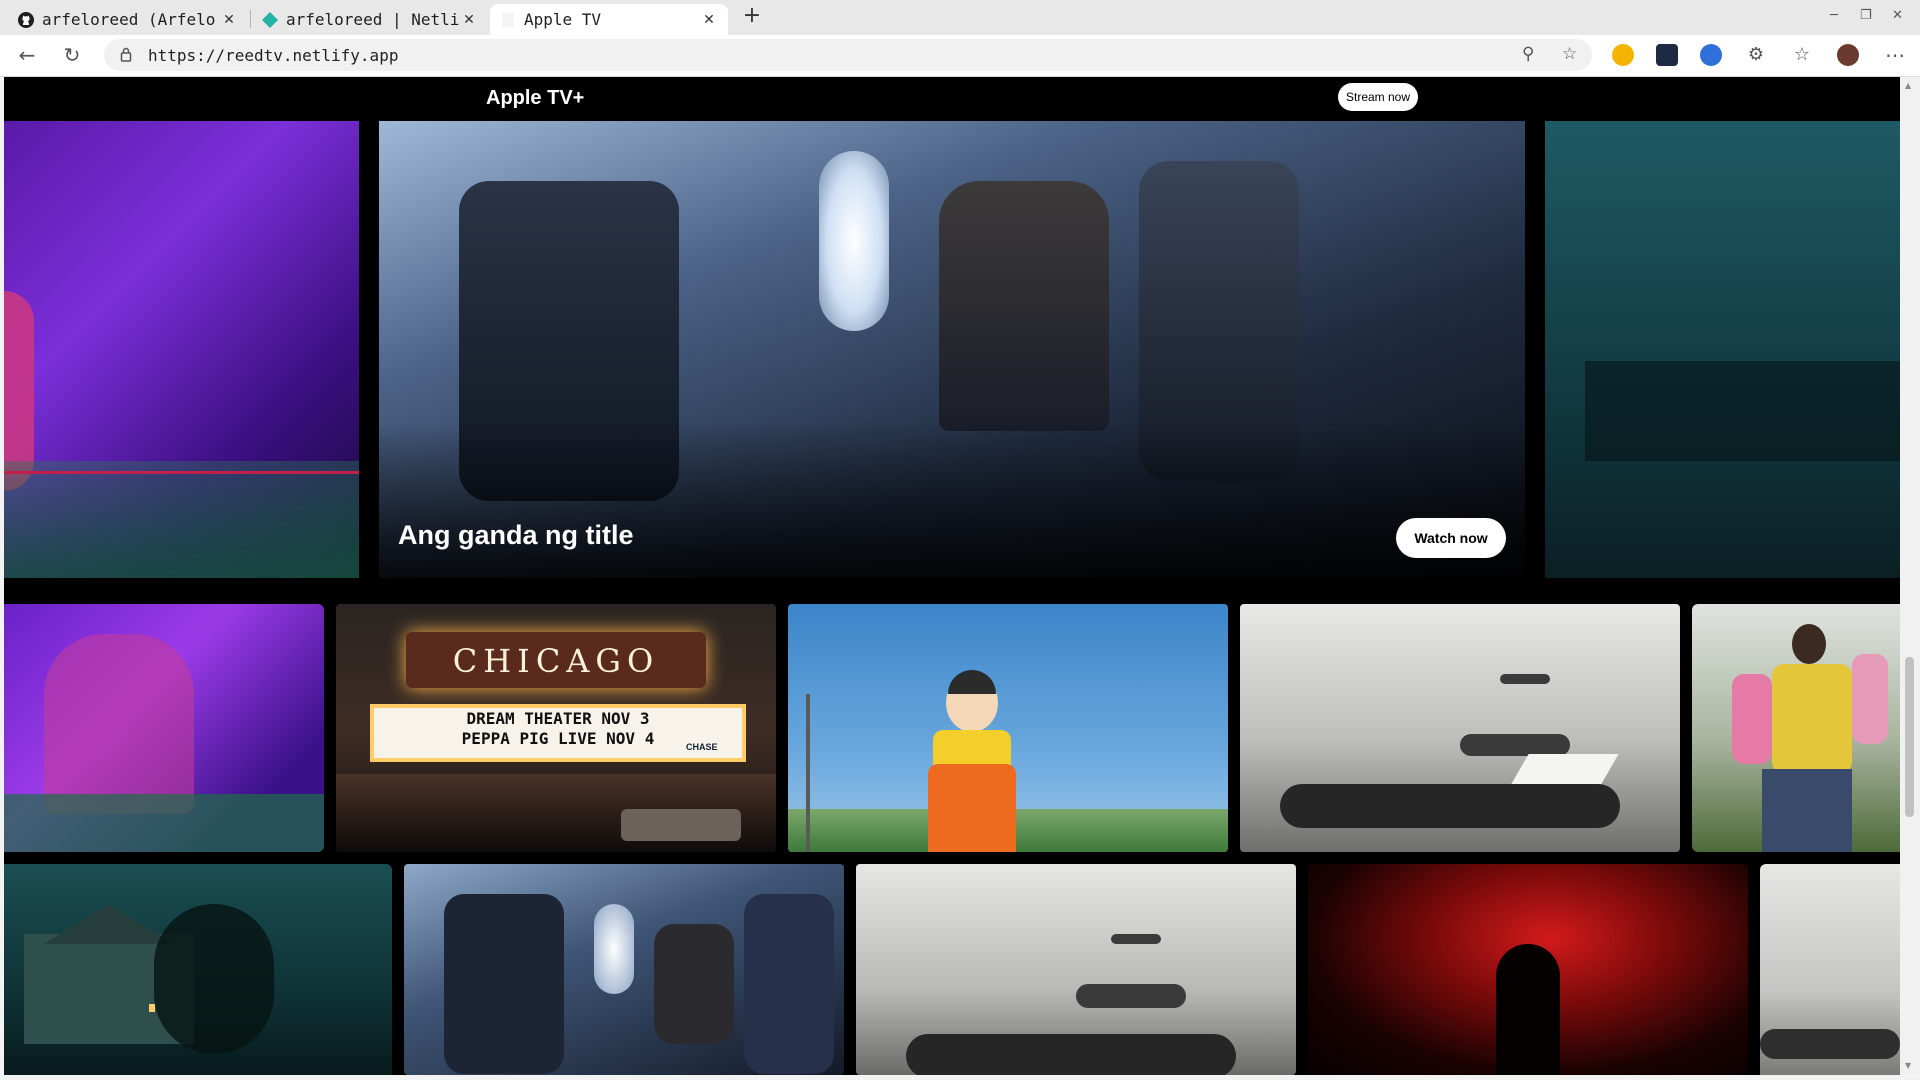 Image resolution: width=1920 pixels, height=1080 pixels. I want to click on vertical-scrollbar: ▲ ▼, so click(1910, 576).